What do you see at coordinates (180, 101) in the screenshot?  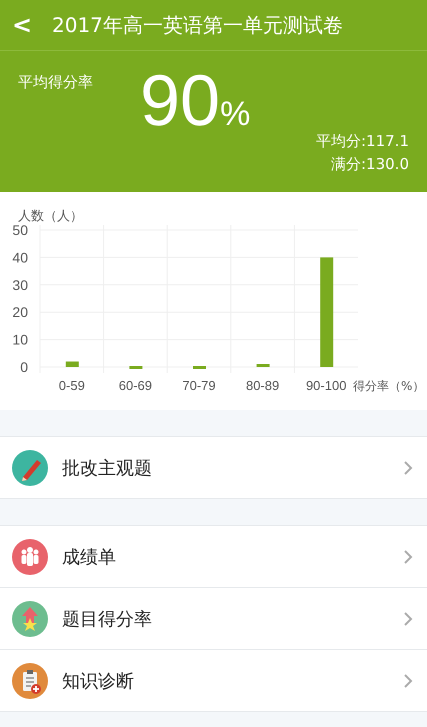 I see `score-rate-value: 90` at bounding box center [180, 101].